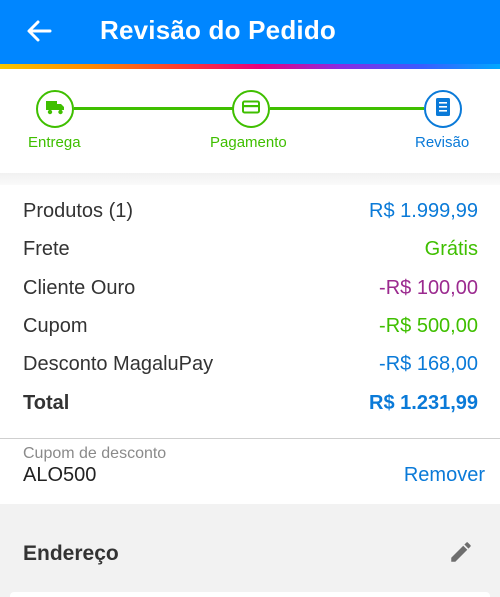 This screenshot has height=597, width=500. Describe the element at coordinates (79, 288) in the screenshot. I see `summary-label: Cliente Ouro` at that location.